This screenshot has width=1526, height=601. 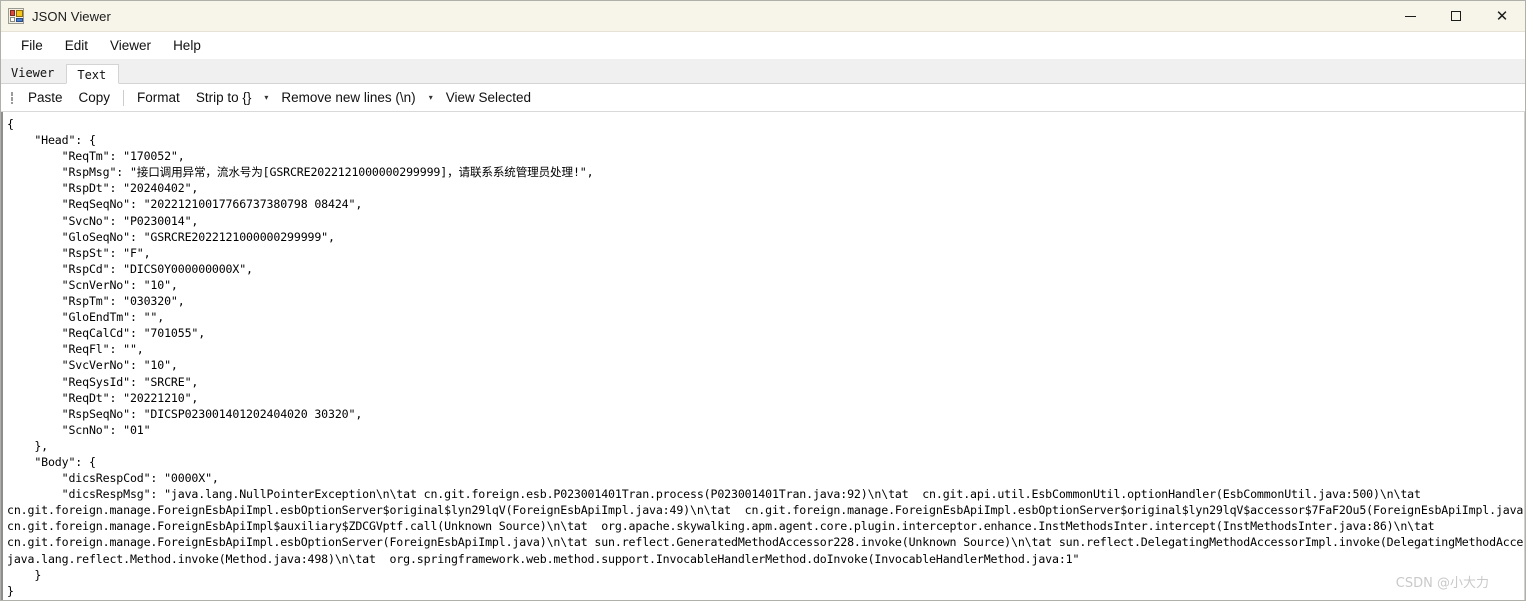 I want to click on json-line: "GloSeqNo": "GSRCRE2022121000000299999",, so click(x=171, y=236).